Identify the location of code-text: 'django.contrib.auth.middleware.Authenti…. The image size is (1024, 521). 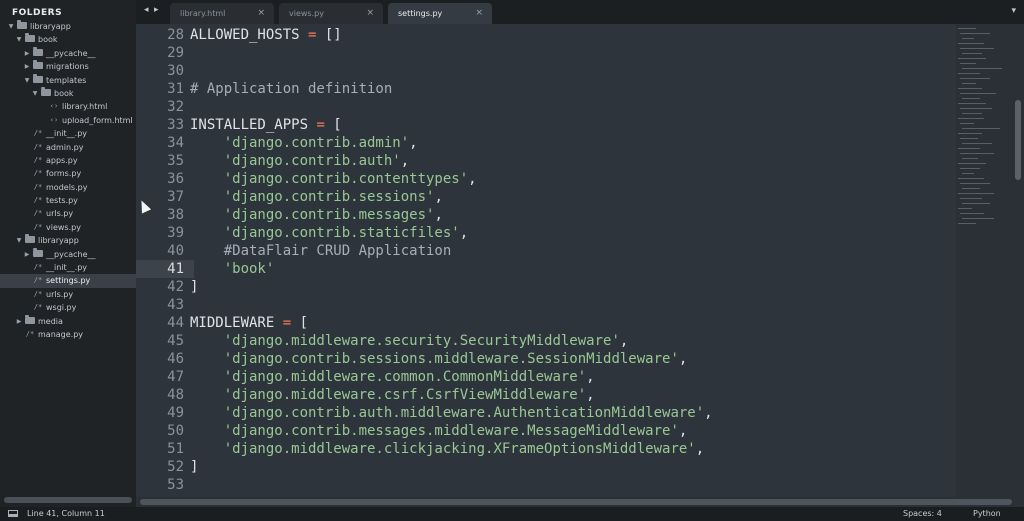
(451, 413).